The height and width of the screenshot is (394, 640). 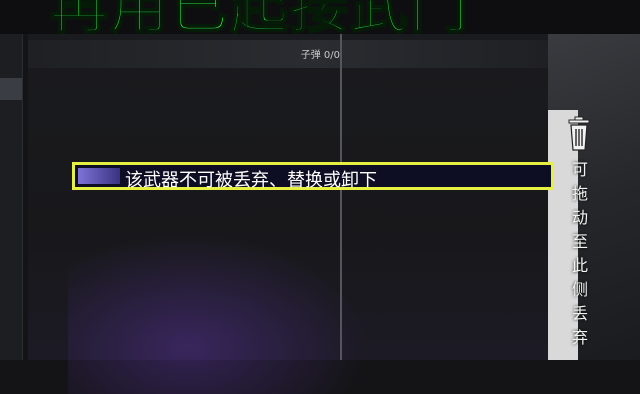 What do you see at coordinates (580, 254) in the screenshot?
I see `discard-hint: 可 拖 动 至 此 侧 丢 弃` at bounding box center [580, 254].